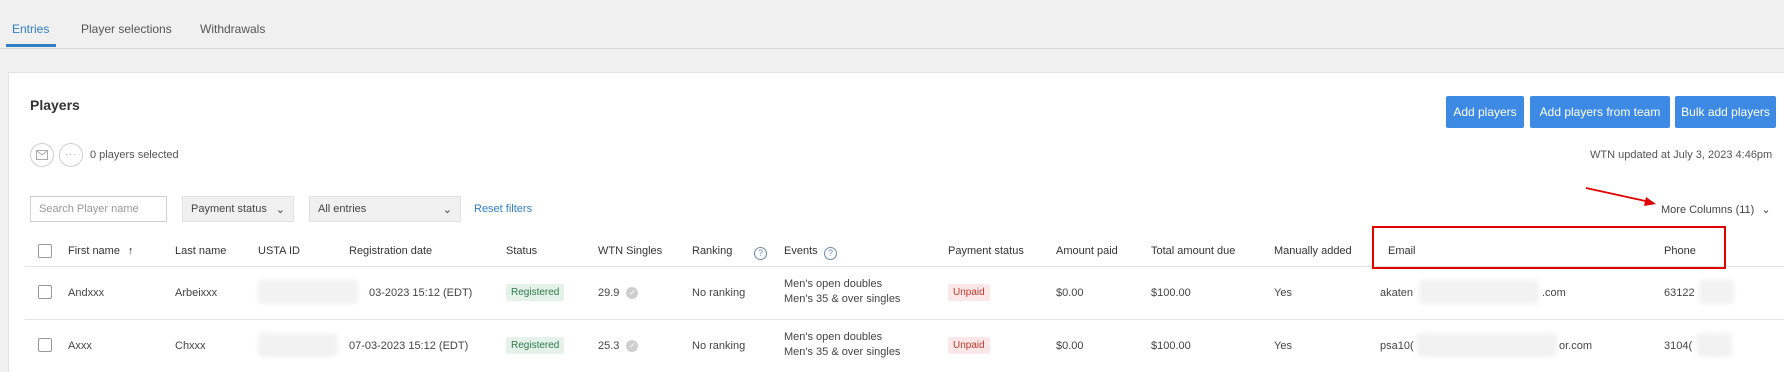 This screenshot has width=1784, height=372. What do you see at coordinates (134, 155) in the screenshot?
I see `selected-count: 0 players selected` at bounding box center [134, 155].